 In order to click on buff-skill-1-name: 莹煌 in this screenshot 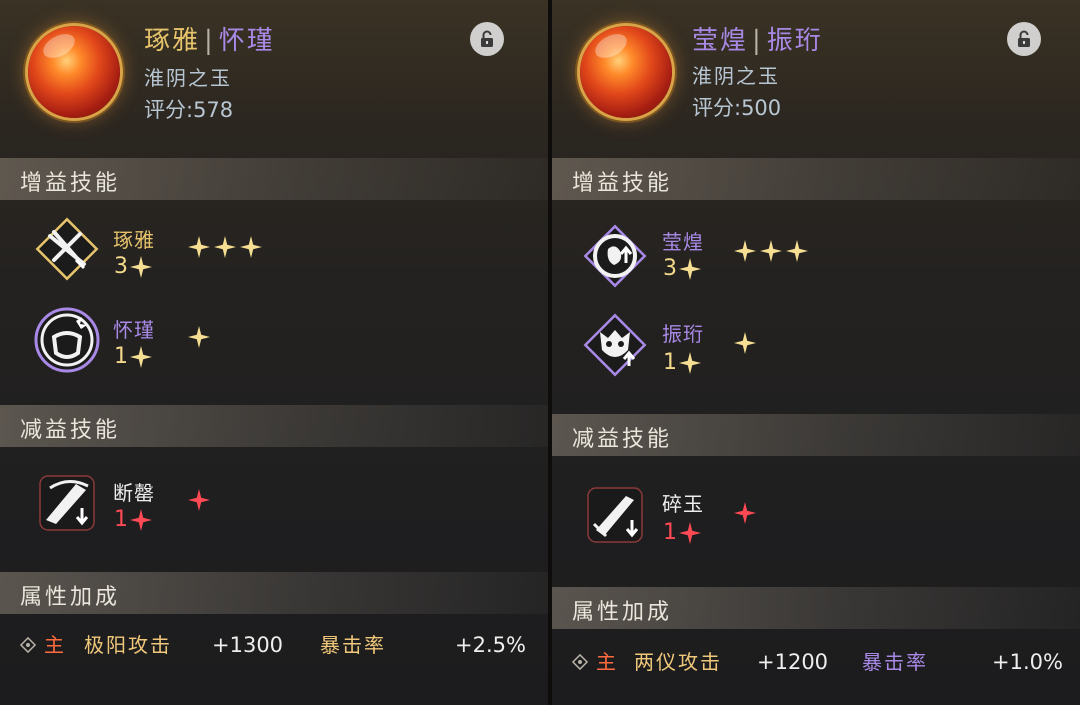, I will do `click(683, 242)`.